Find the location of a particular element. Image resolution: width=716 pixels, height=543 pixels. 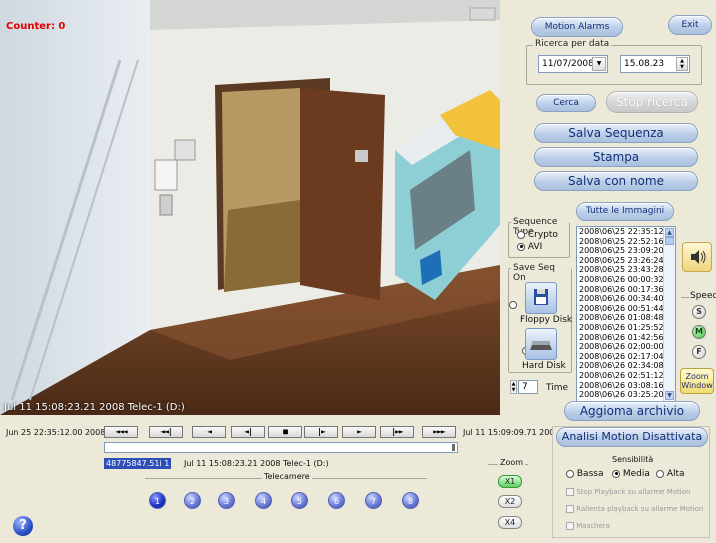

camera-2-button: 2 is located at coordinates (192, 500).